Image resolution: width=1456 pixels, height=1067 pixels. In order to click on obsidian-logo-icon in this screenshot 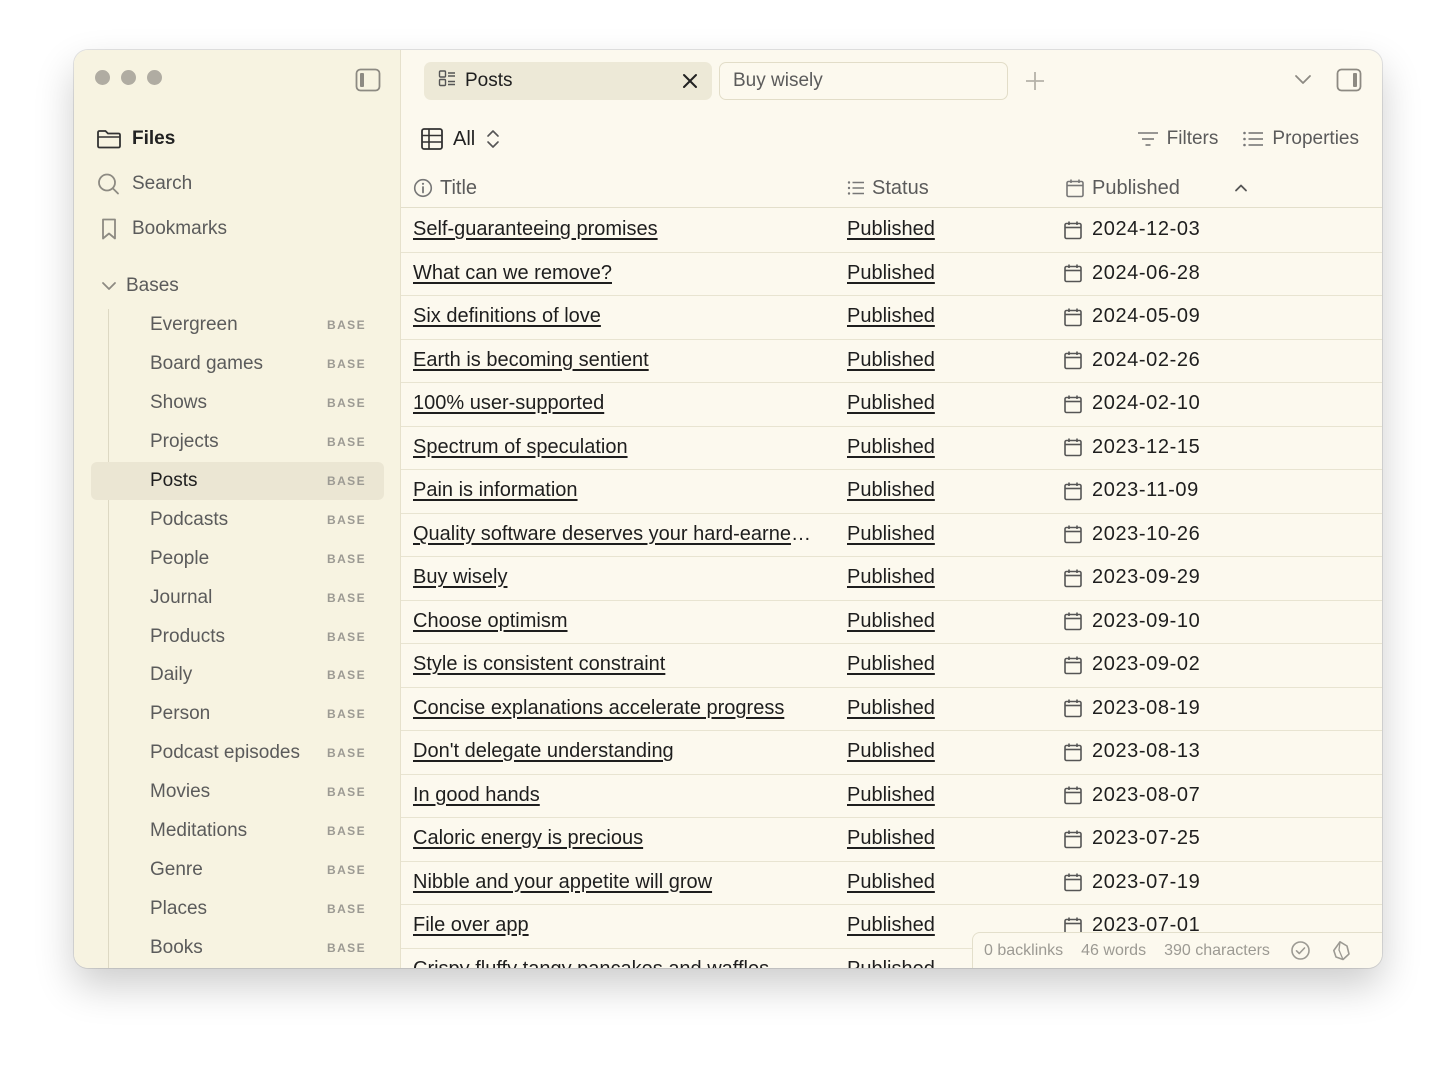, I will do `click(1341, 950)`.